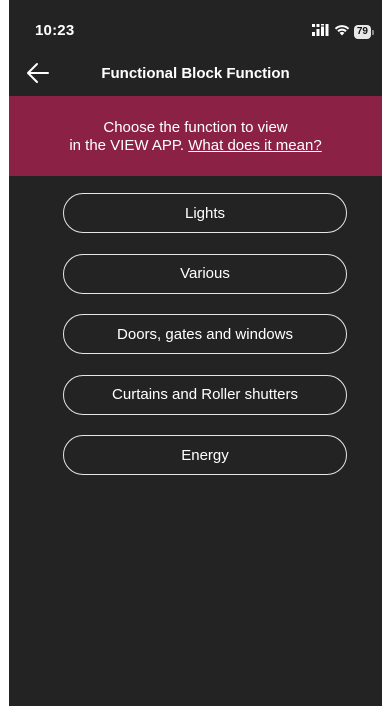  What do you see at coordinates (205, 394) in the screenshot?
I see `curtains-roller-shutters-button: Curtains and Roller shutters` at bounding box center [205, 394].